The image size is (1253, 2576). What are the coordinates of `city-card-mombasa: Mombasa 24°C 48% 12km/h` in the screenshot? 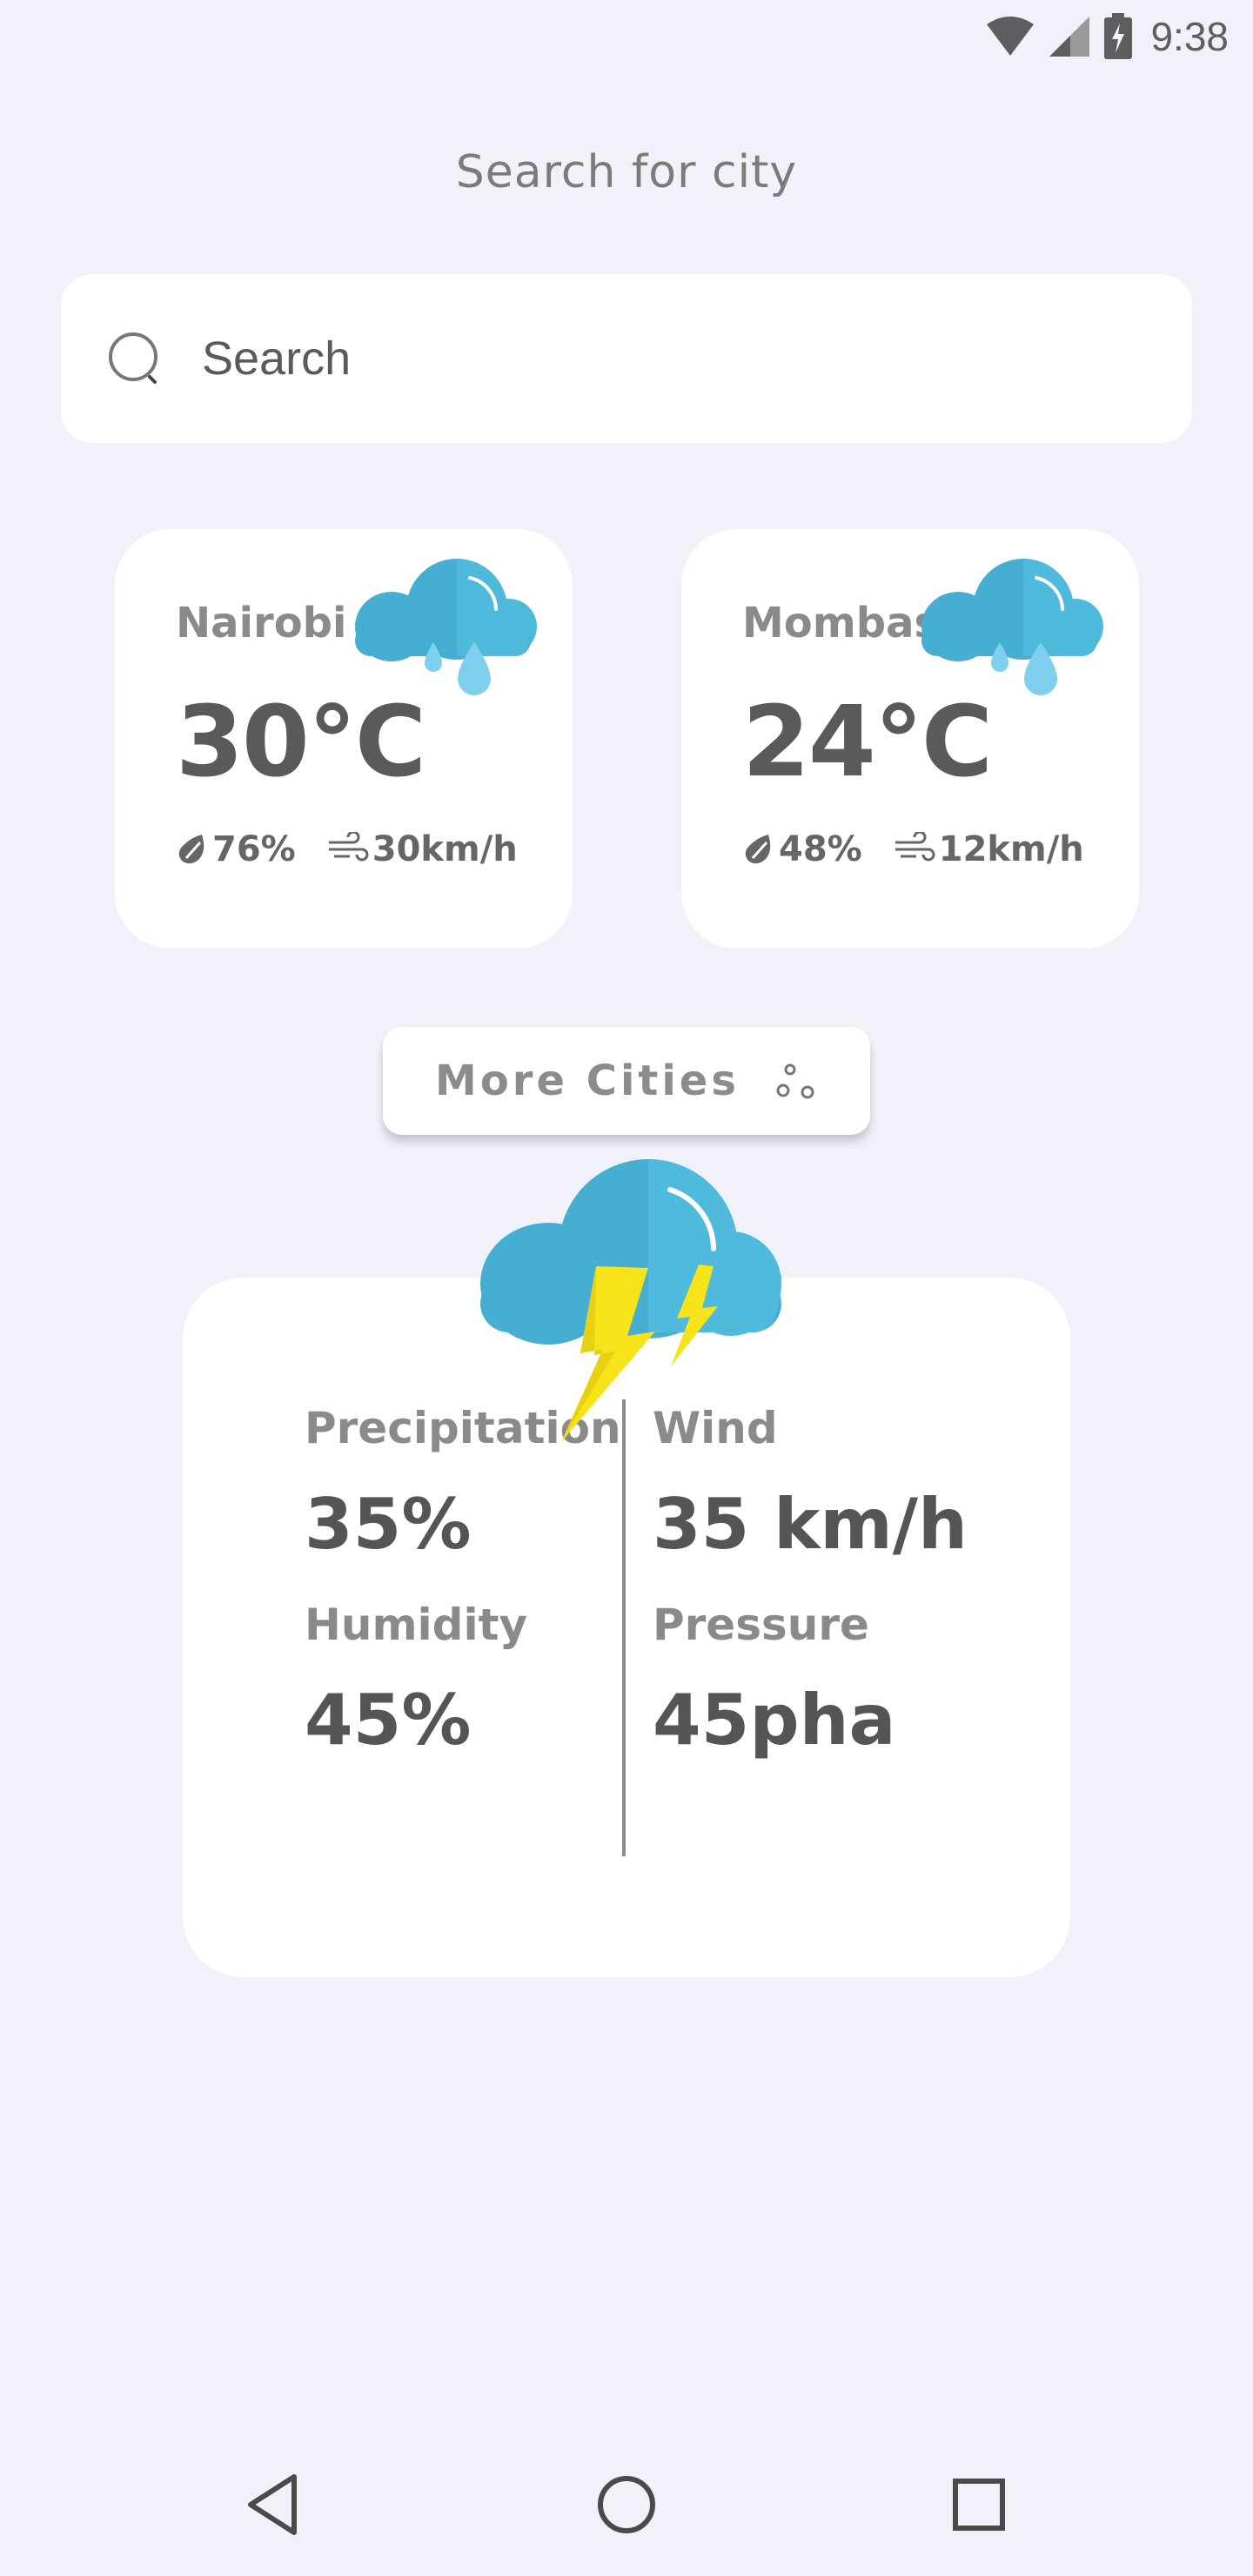 It's located at (910, 739).